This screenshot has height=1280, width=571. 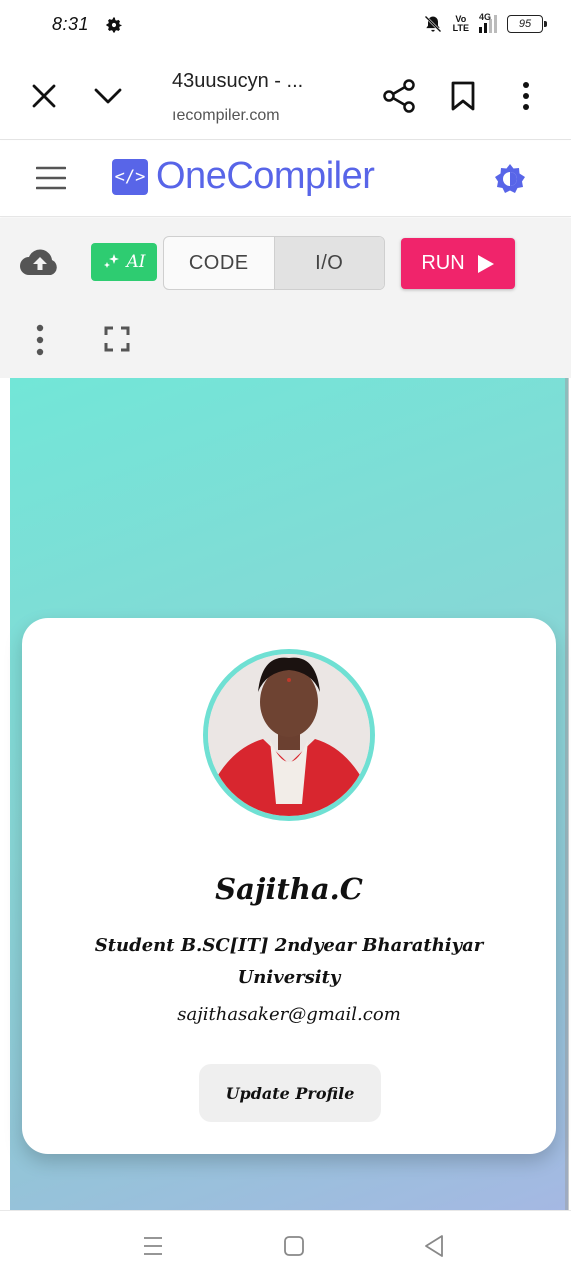 What do you see at coordinates (111, 261) in the screenshot?
I see `sparkle-icon` at bounding box center [111, 261].